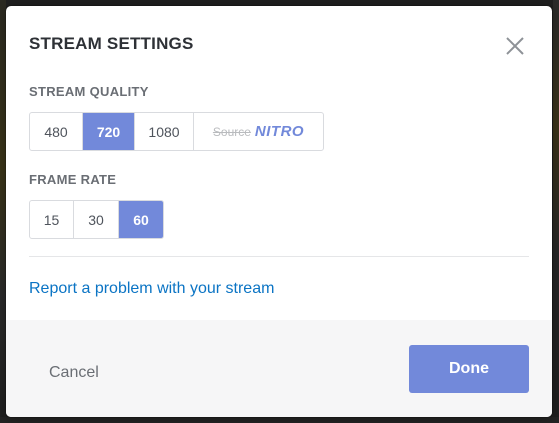 Image resolution: width=559 pixels, height=423 pixels. Describe the element at coordinates (279, 256) in the screenshot. I see `section-divider` at that location.